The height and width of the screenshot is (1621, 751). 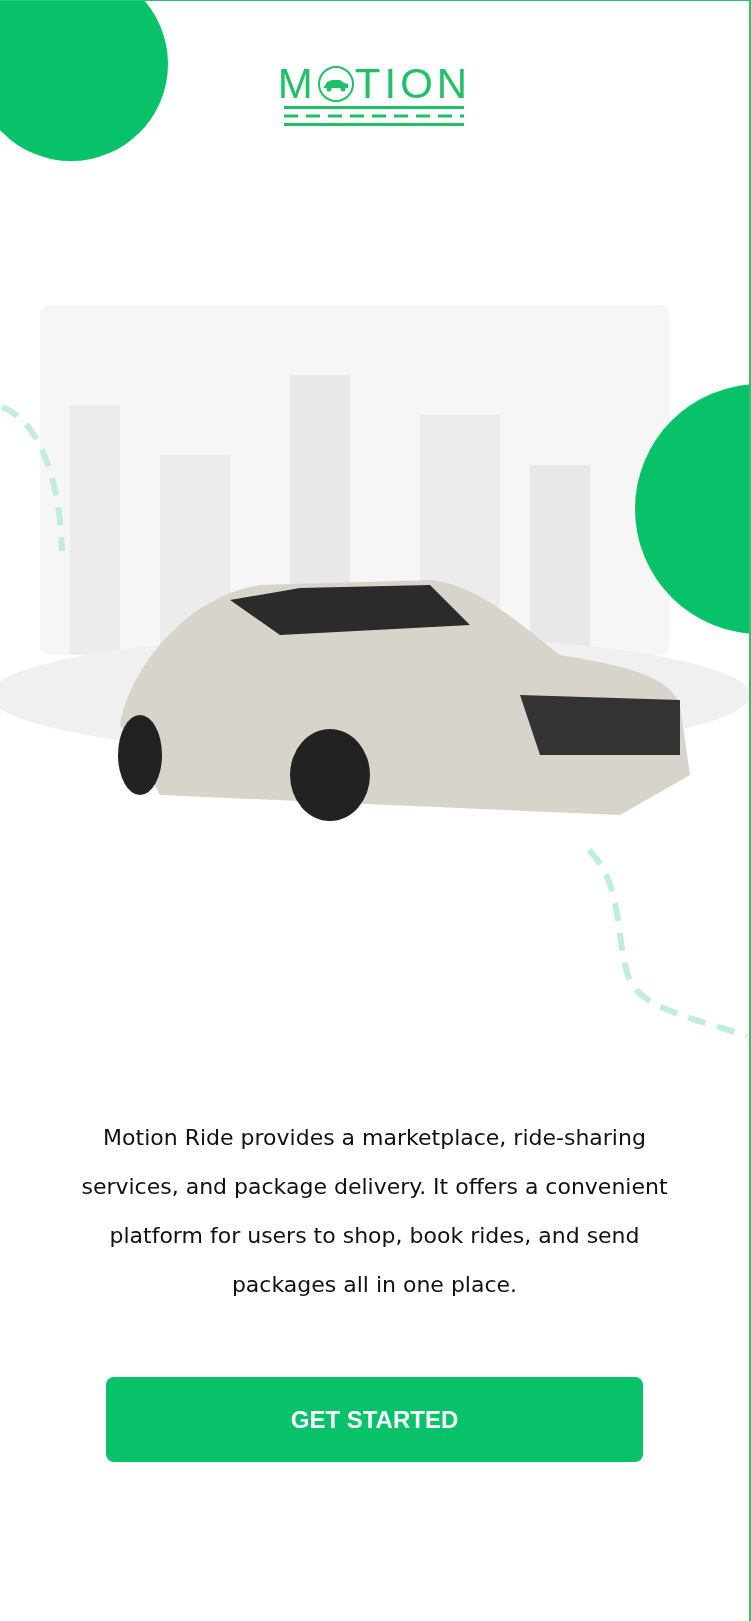 What do you see at coordinates (335, 84) in the screenshot?
I see `car-icon` at bounding box center [335, 84].